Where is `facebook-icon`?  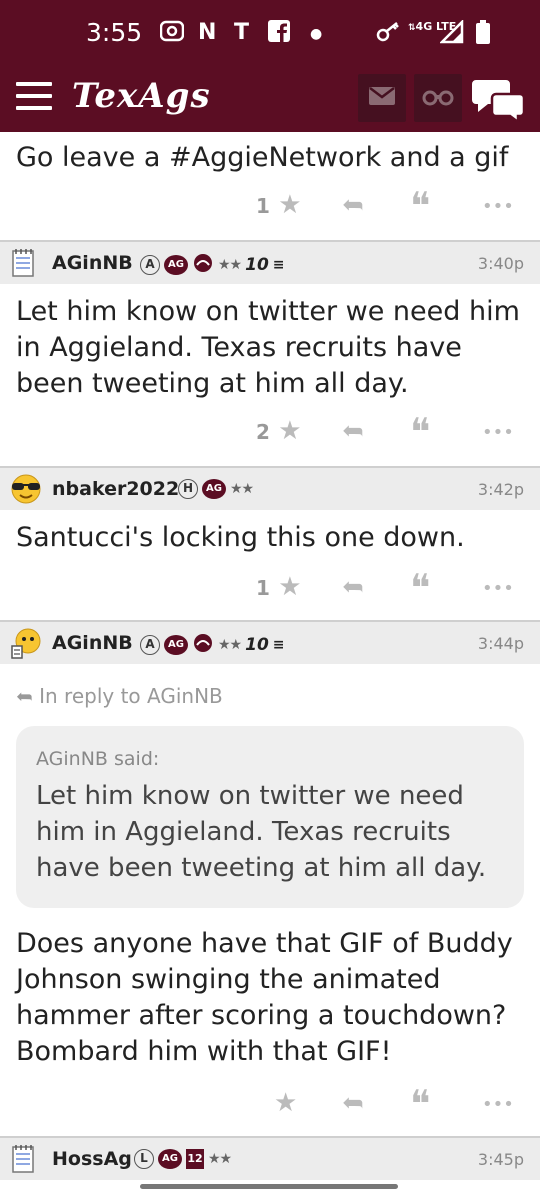
facebook-icon is located at coordinates (279, 34).